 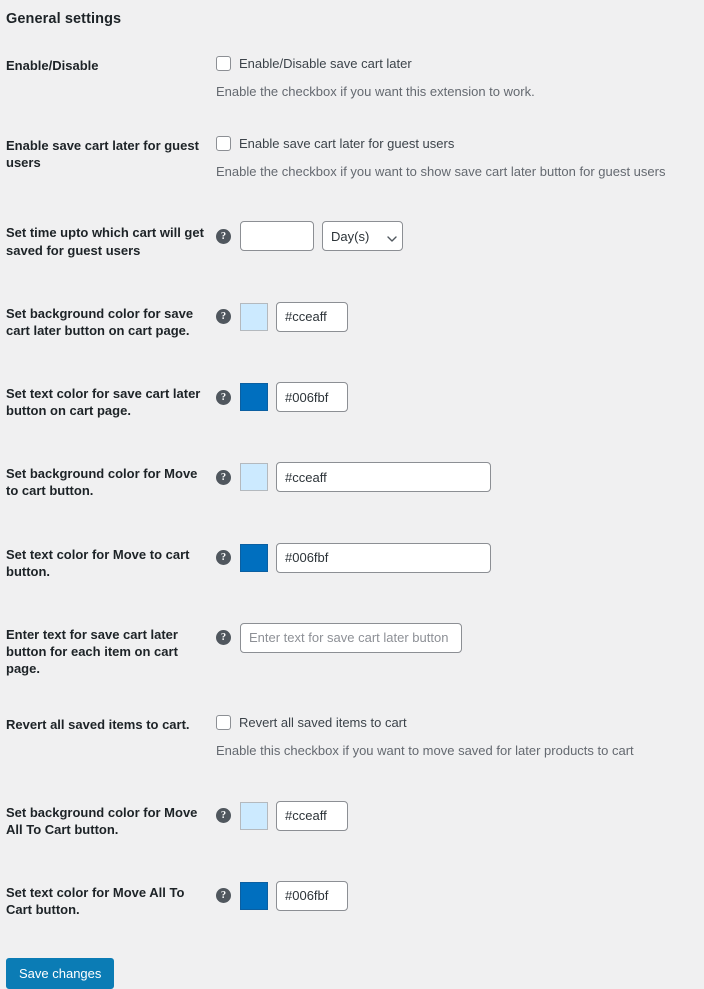 What do you see at coordinates (383, 477) in the screenshot?
I see `move-to-cart-bg-color-input` at bounding box center [383, 477].